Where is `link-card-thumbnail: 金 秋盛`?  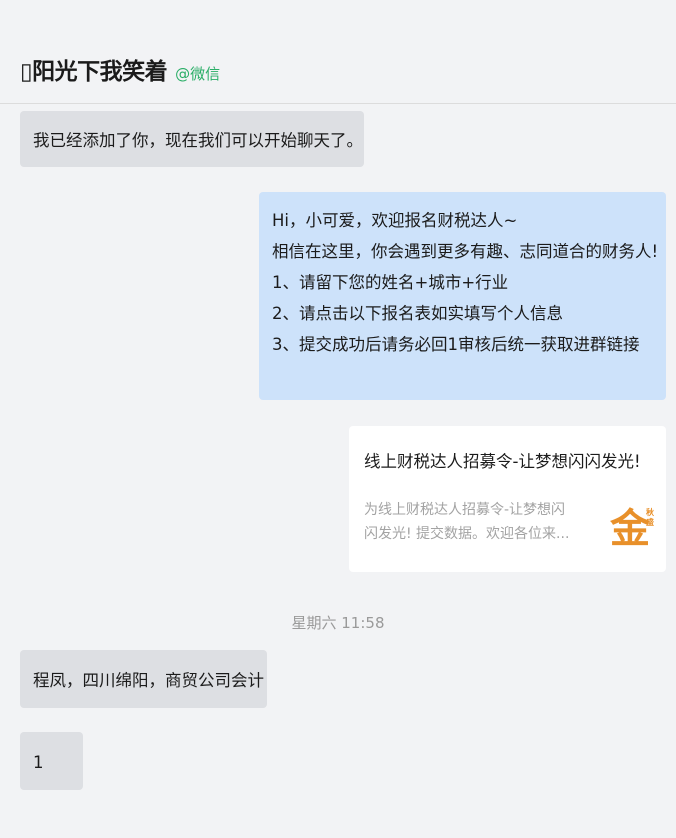
link-card-thumbnail: 金 秋盛 is located at coordinates (632, 530).